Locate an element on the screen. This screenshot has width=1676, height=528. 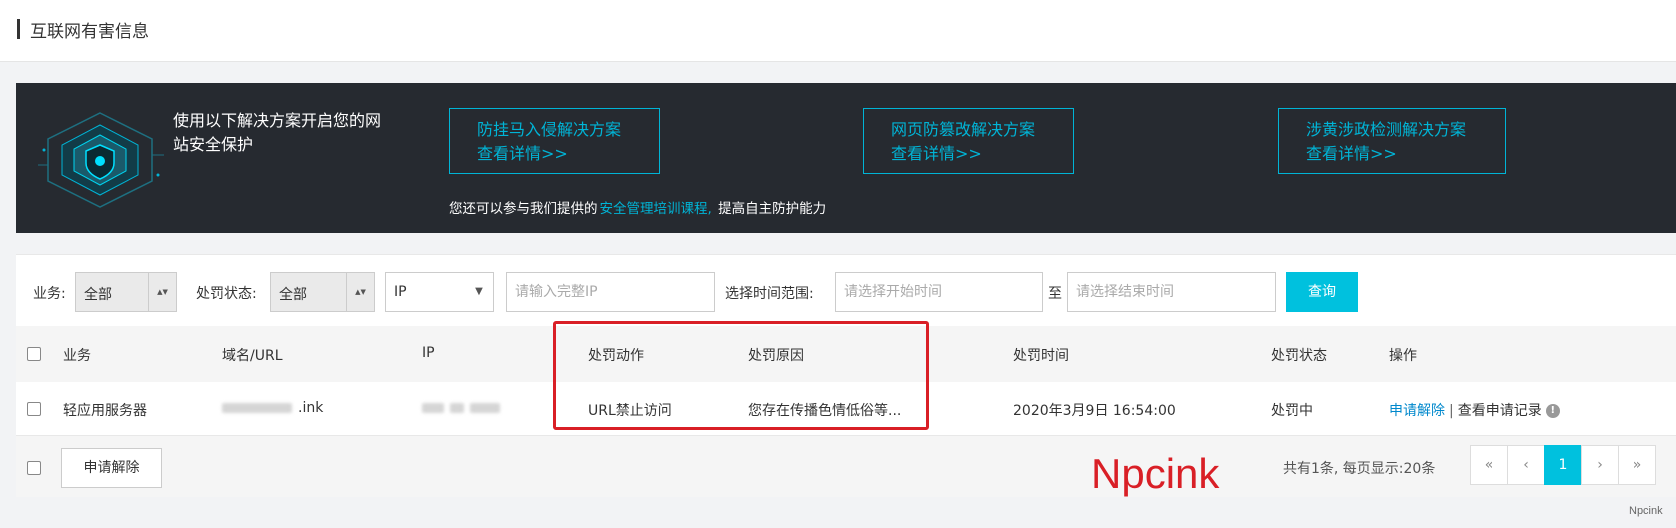
pagination: « ‹ 1 › » is located at coordinates (1563, 465).